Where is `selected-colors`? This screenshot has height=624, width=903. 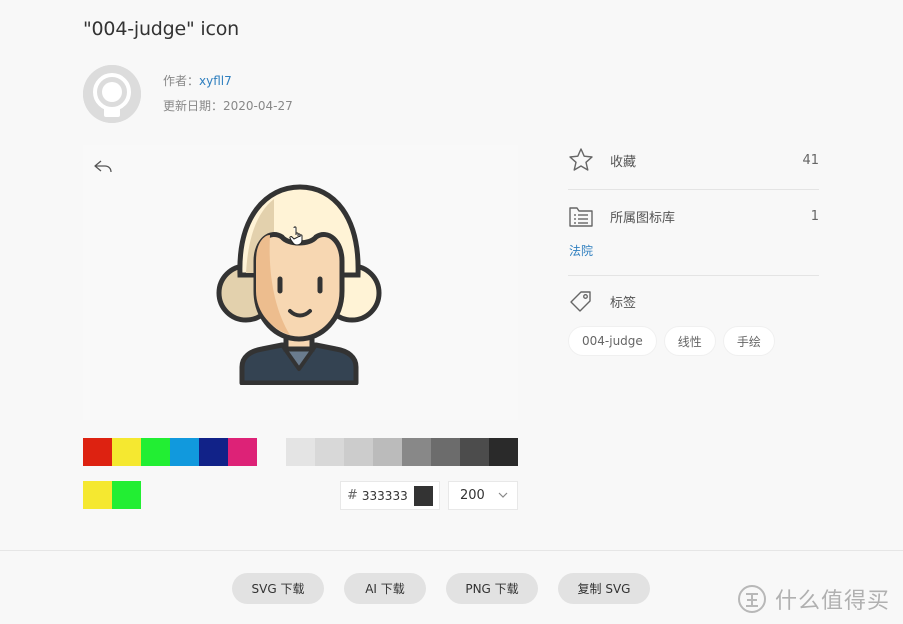 selected-colors is located at coordinates (112, 495).